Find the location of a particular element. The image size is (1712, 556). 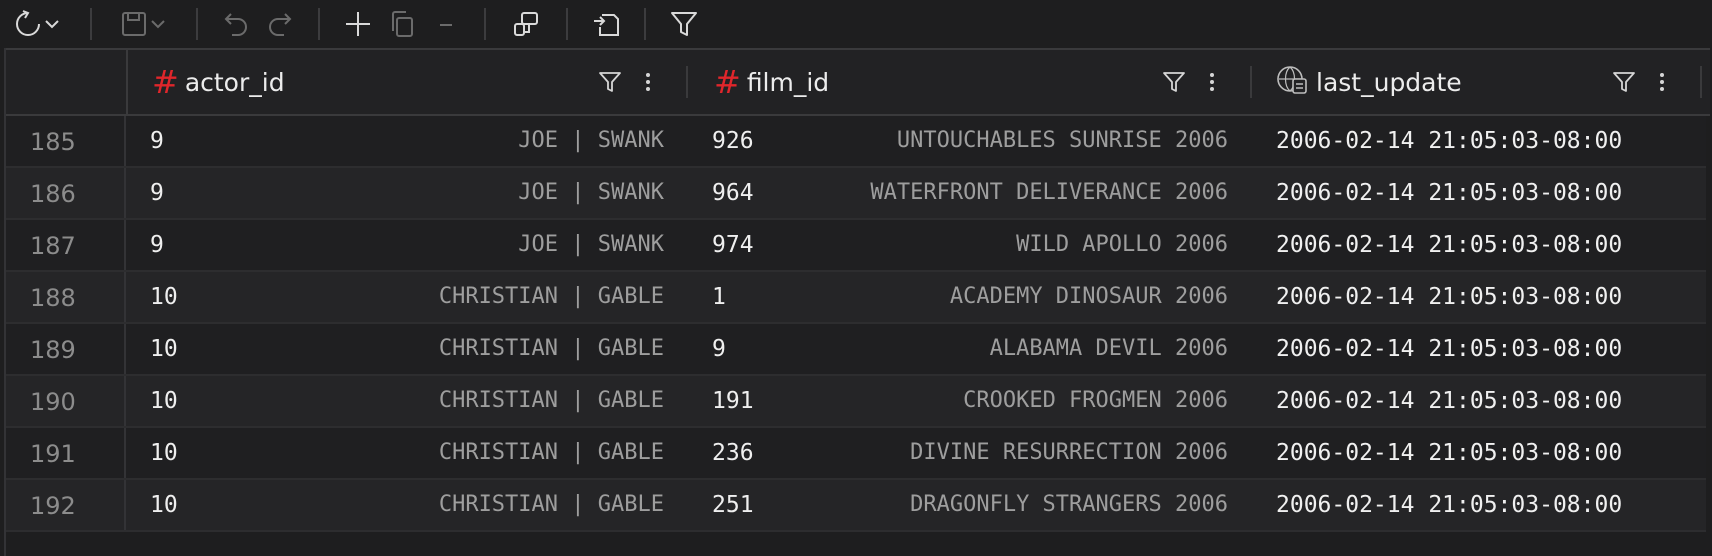

column-header-film-id: # film_id is located at coordinates (771, 82).